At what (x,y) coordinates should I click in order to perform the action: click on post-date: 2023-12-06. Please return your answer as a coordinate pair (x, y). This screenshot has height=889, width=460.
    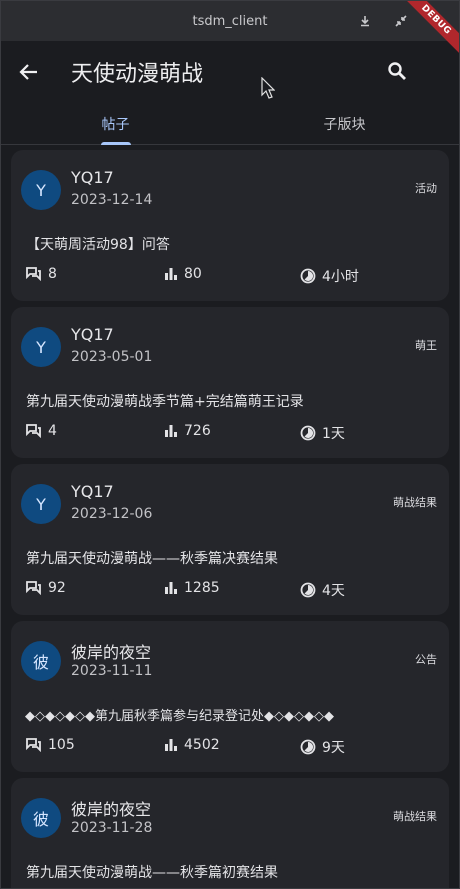
    Looking at the image, I should click on (112, 514).